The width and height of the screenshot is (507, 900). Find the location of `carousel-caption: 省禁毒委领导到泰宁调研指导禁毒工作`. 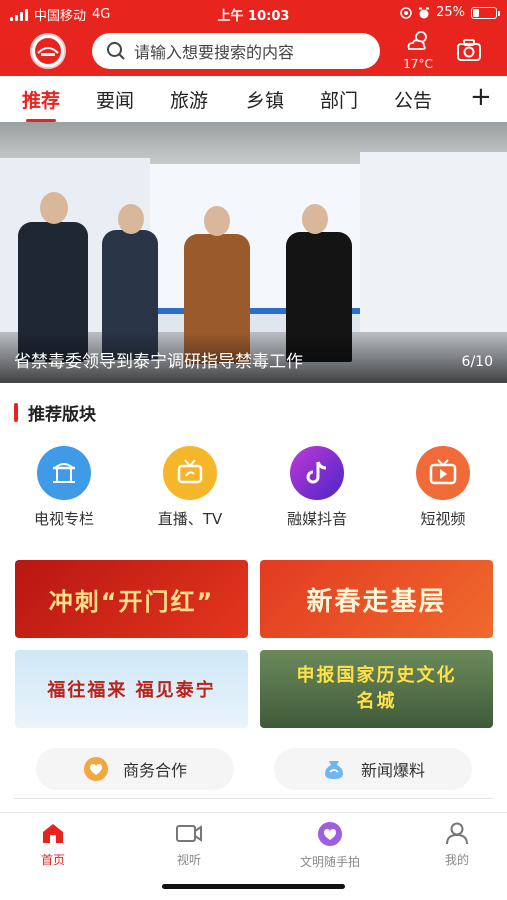

carousel-caption: 省禁毒委领导到泰宁调研指导禁毒工作 is located at coordinates (158, 362).